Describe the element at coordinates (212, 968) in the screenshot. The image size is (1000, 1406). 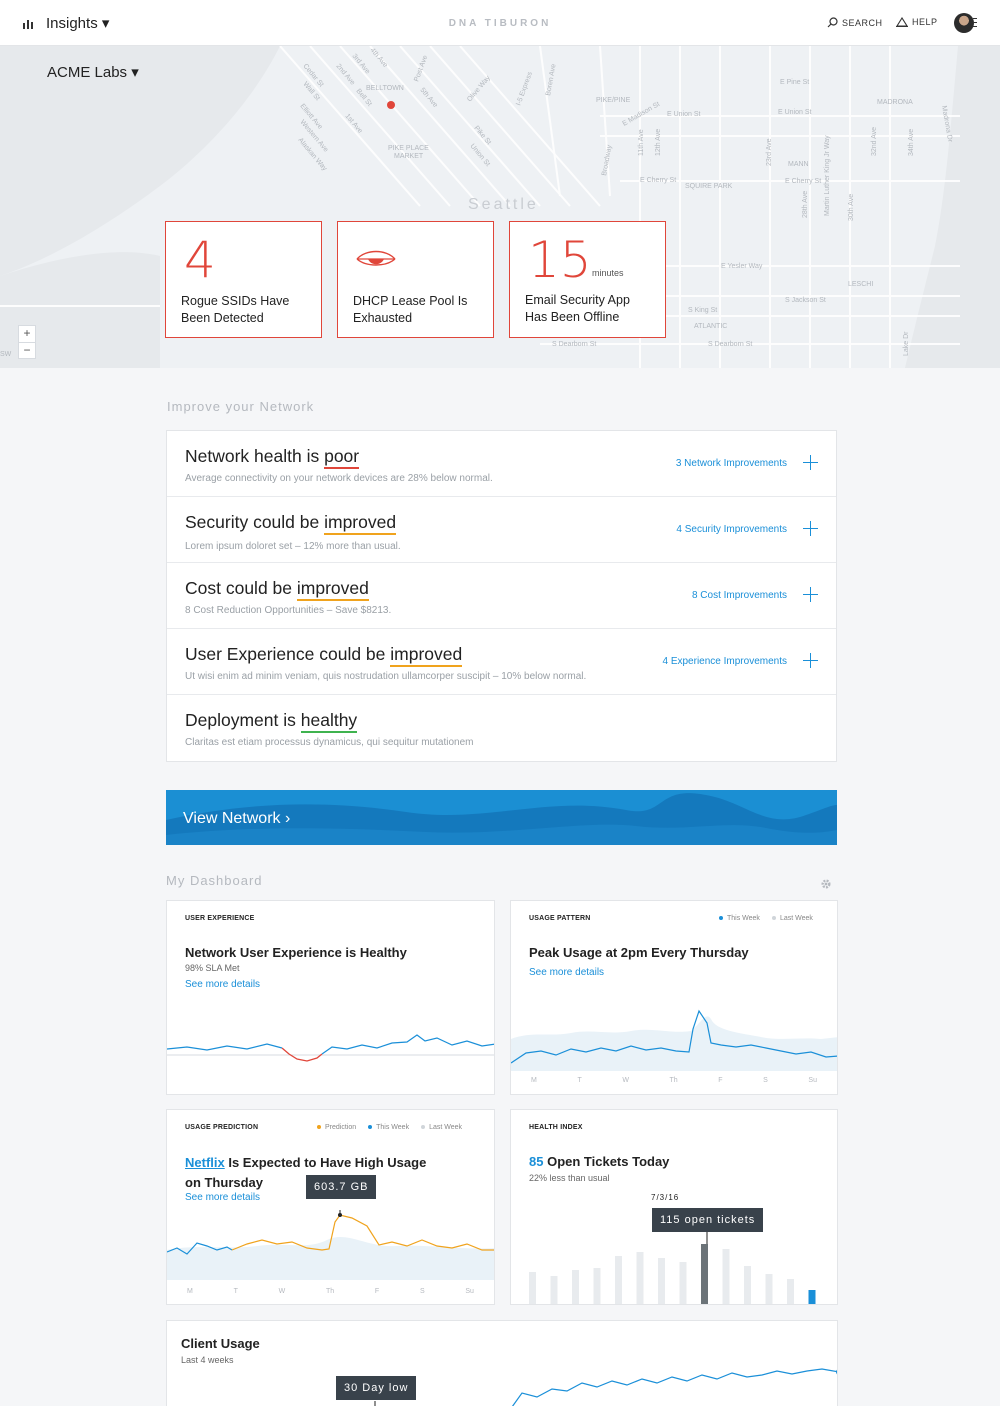
I see `card-subtitle: 98% SLA Met` at that location.